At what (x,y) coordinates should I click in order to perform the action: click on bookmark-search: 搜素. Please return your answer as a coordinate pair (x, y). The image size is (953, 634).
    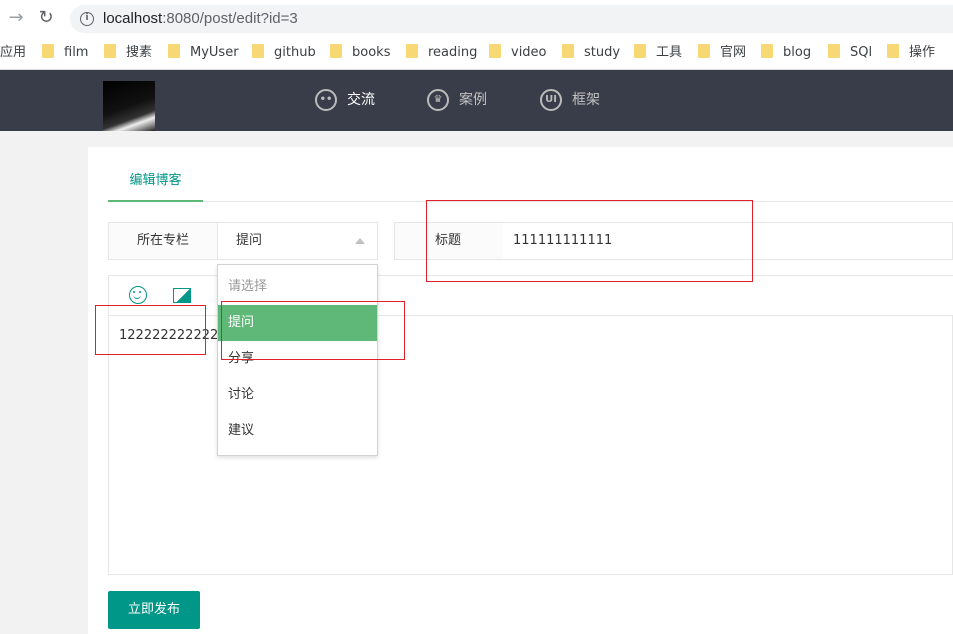
    Looking at the image, I should click on (128, 53).